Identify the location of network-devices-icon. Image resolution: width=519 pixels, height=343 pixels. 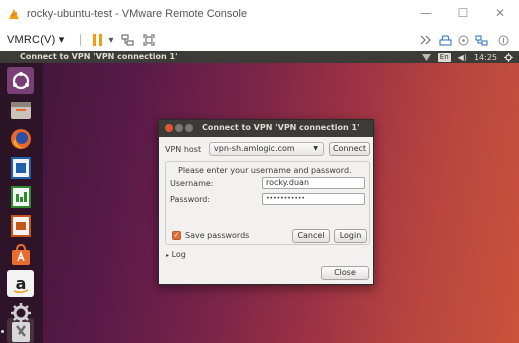
(127, 40).